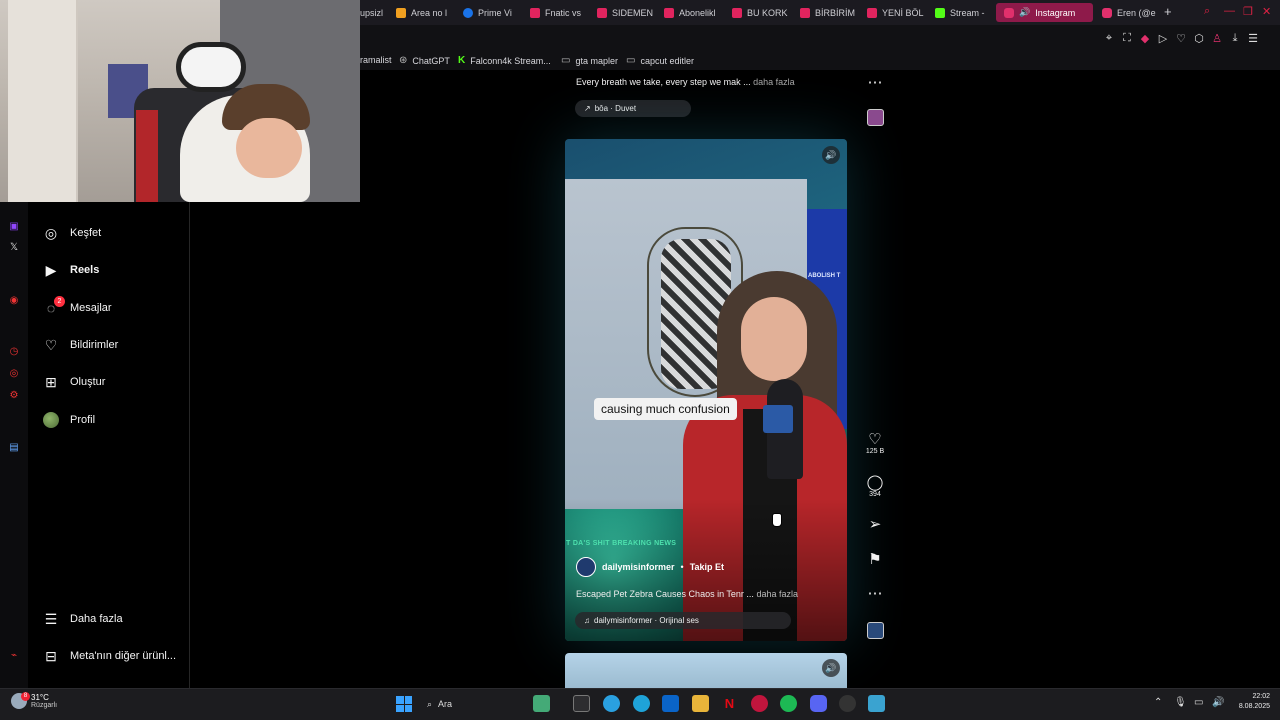 This screenshot has width=1280, height=720. I want to click on next-reel-preview, so click(706, 670).